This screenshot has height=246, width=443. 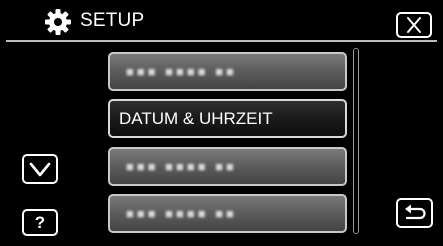 I want to click on menu-item-datum-uhrzeit: DATUM & UHRZEIT, so click(x=227, y=118).